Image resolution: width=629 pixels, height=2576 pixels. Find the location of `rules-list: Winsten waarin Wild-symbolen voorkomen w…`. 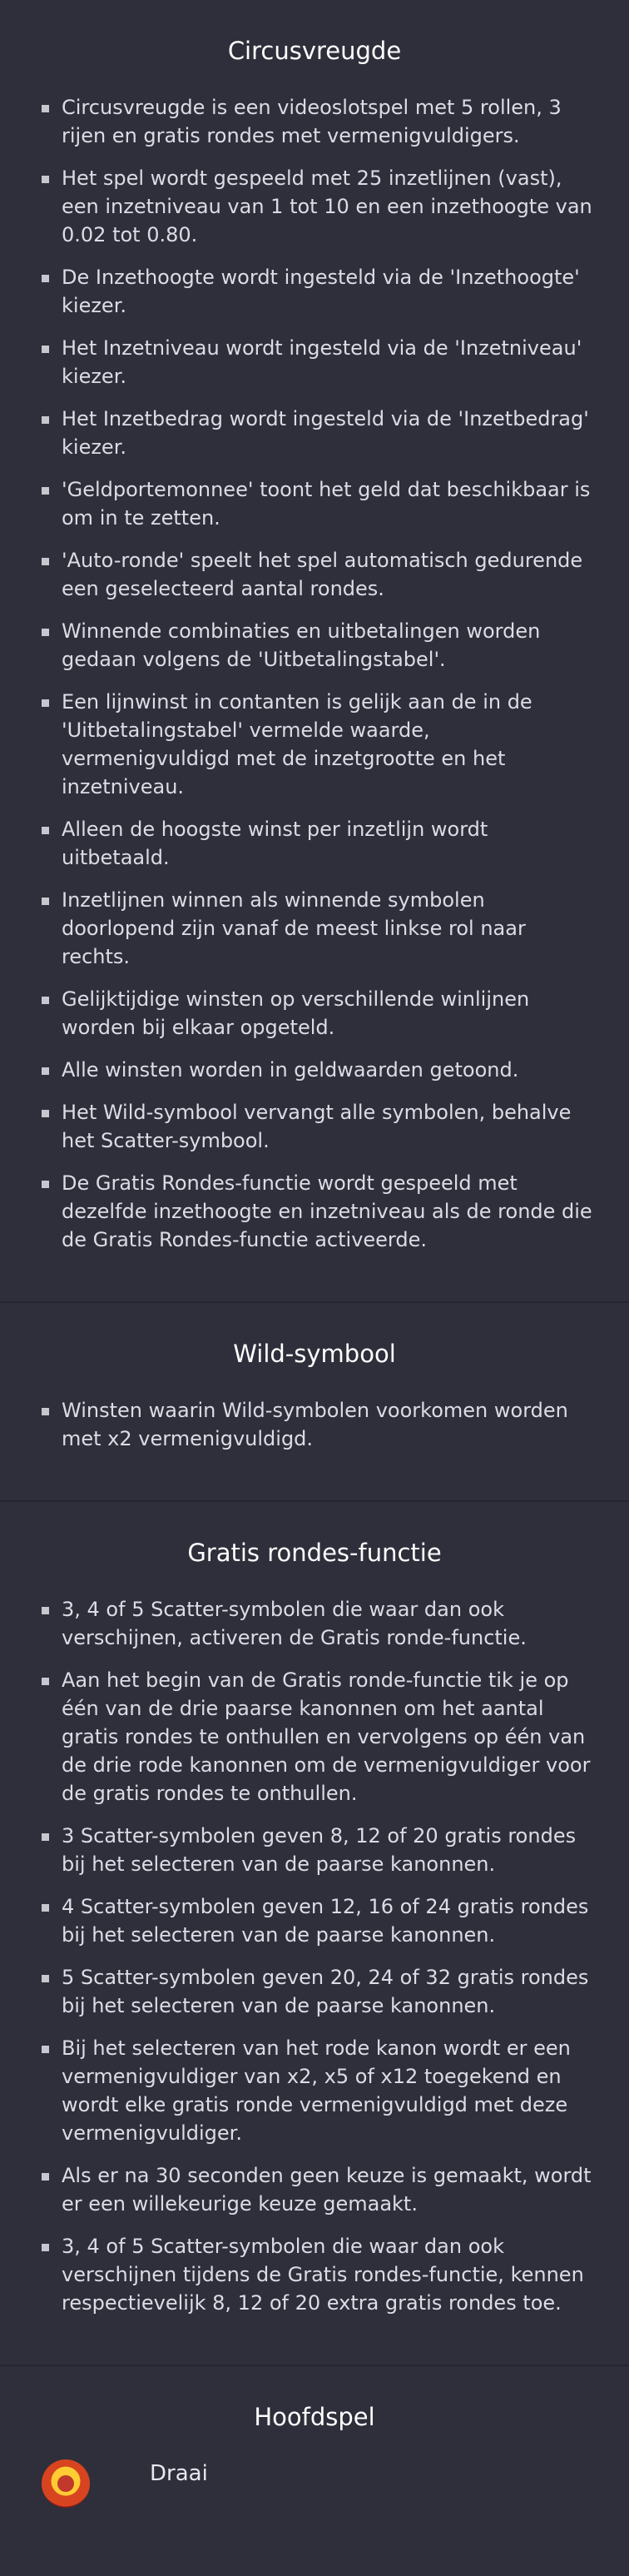

rules-list: Winsten waarin Wild-symbolen voorkomen w… is located at coordinates (315, 1424).